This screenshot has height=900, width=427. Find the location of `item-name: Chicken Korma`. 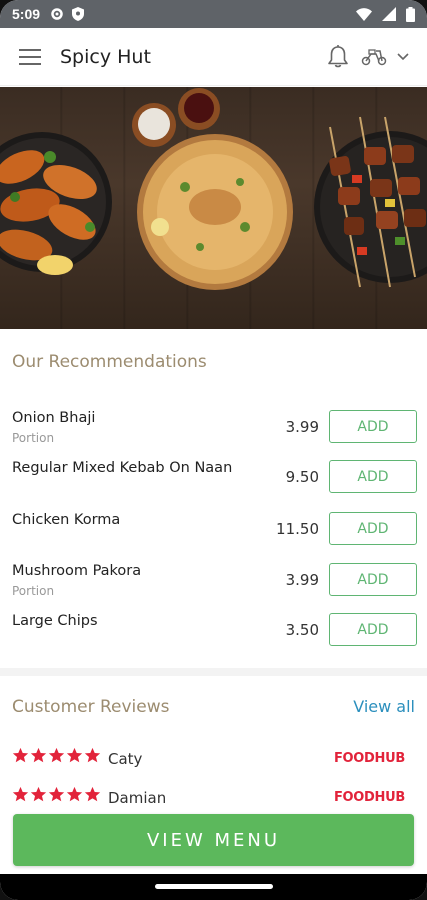

item-name: Chicken Korma is located at coordinates (66, 520).